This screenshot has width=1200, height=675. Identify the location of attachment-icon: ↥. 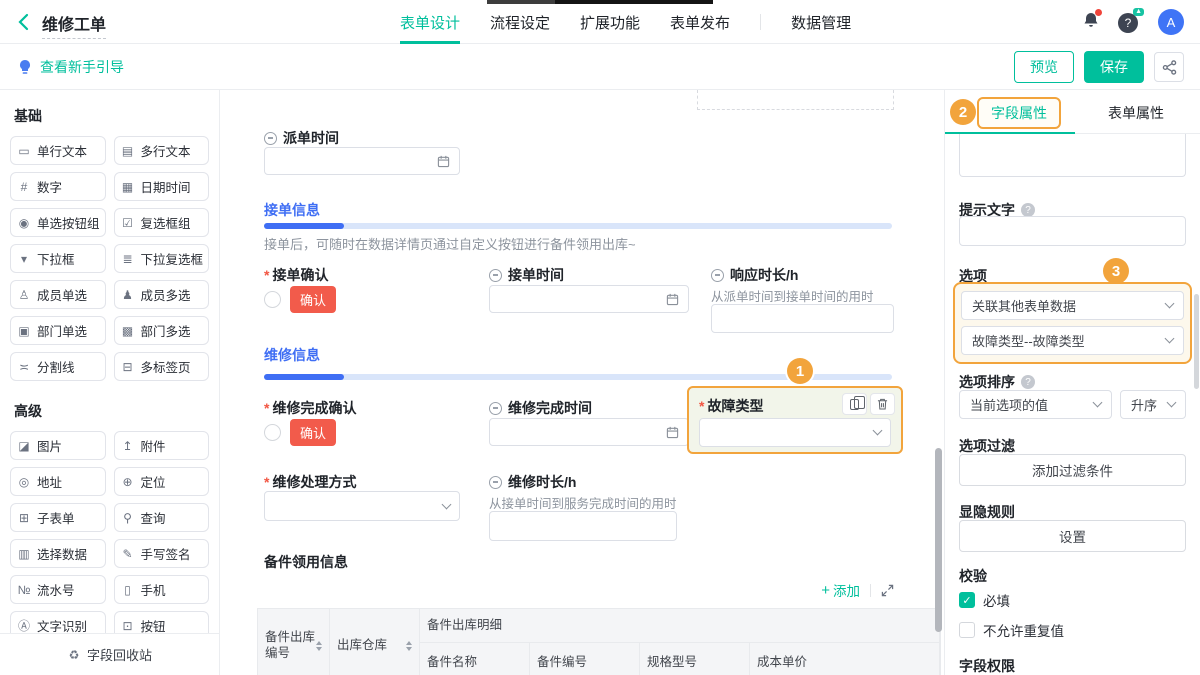
(127, 445).